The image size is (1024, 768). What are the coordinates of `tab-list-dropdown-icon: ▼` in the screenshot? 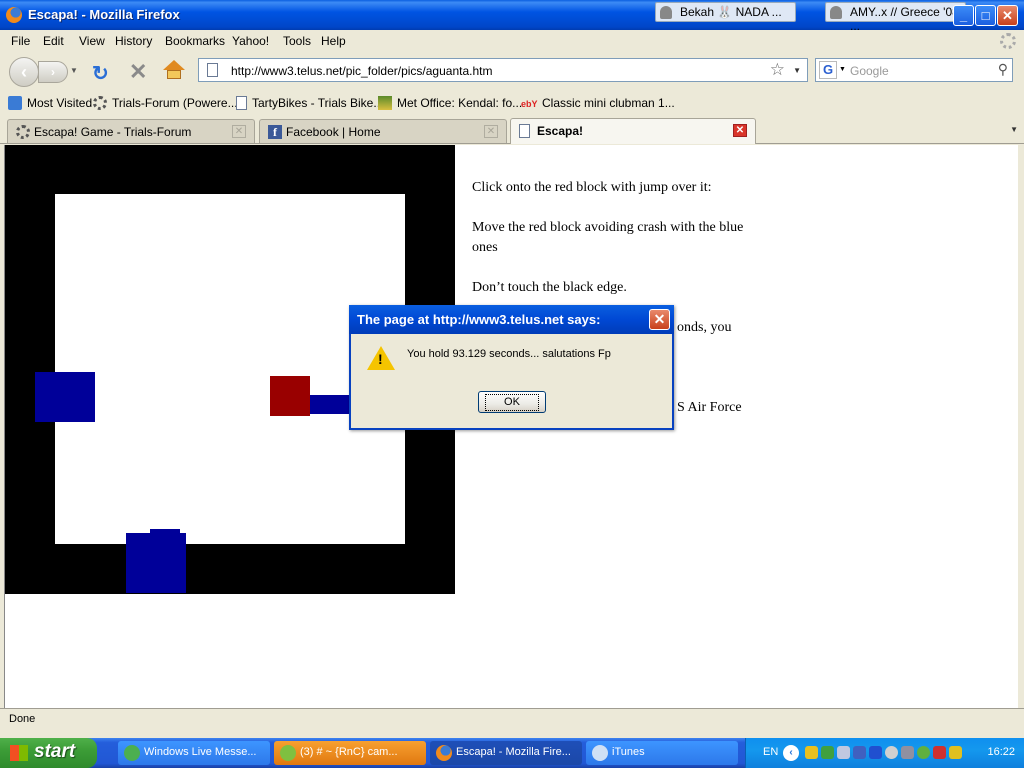 It's located at (1014, 129).